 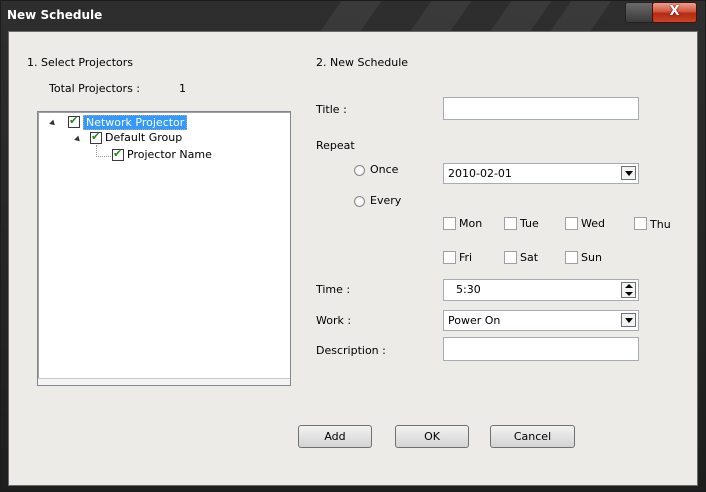 What do you see at coordinates (335, 145) in the screenshot?
I see `repeat-label: Repeat` at bounding box center [335, 145].